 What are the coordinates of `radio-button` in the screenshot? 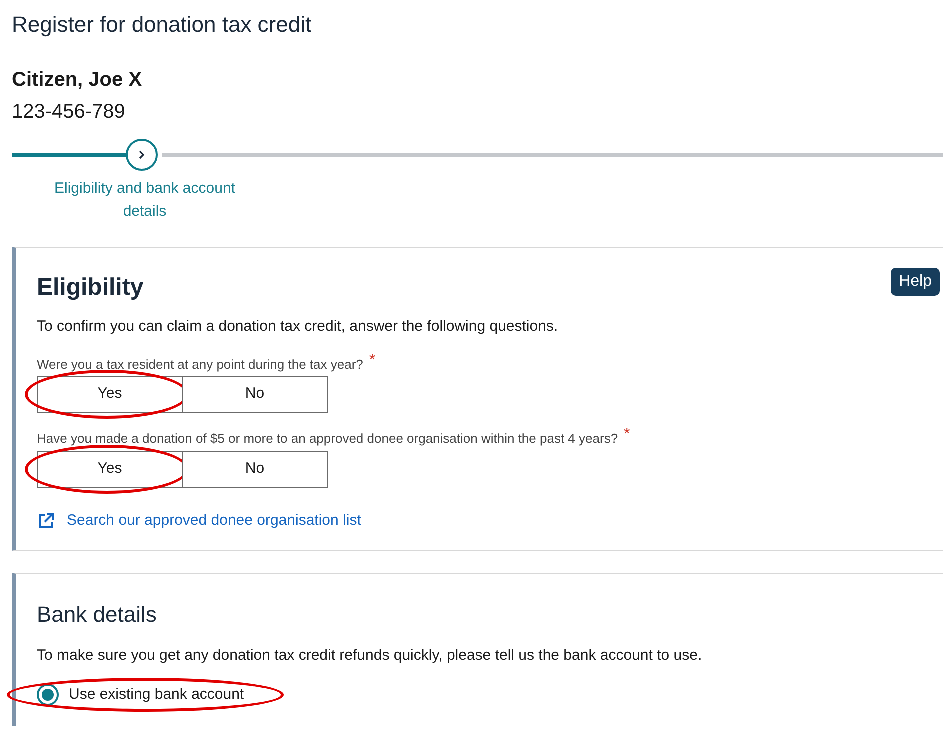 It's located at (48, 695).